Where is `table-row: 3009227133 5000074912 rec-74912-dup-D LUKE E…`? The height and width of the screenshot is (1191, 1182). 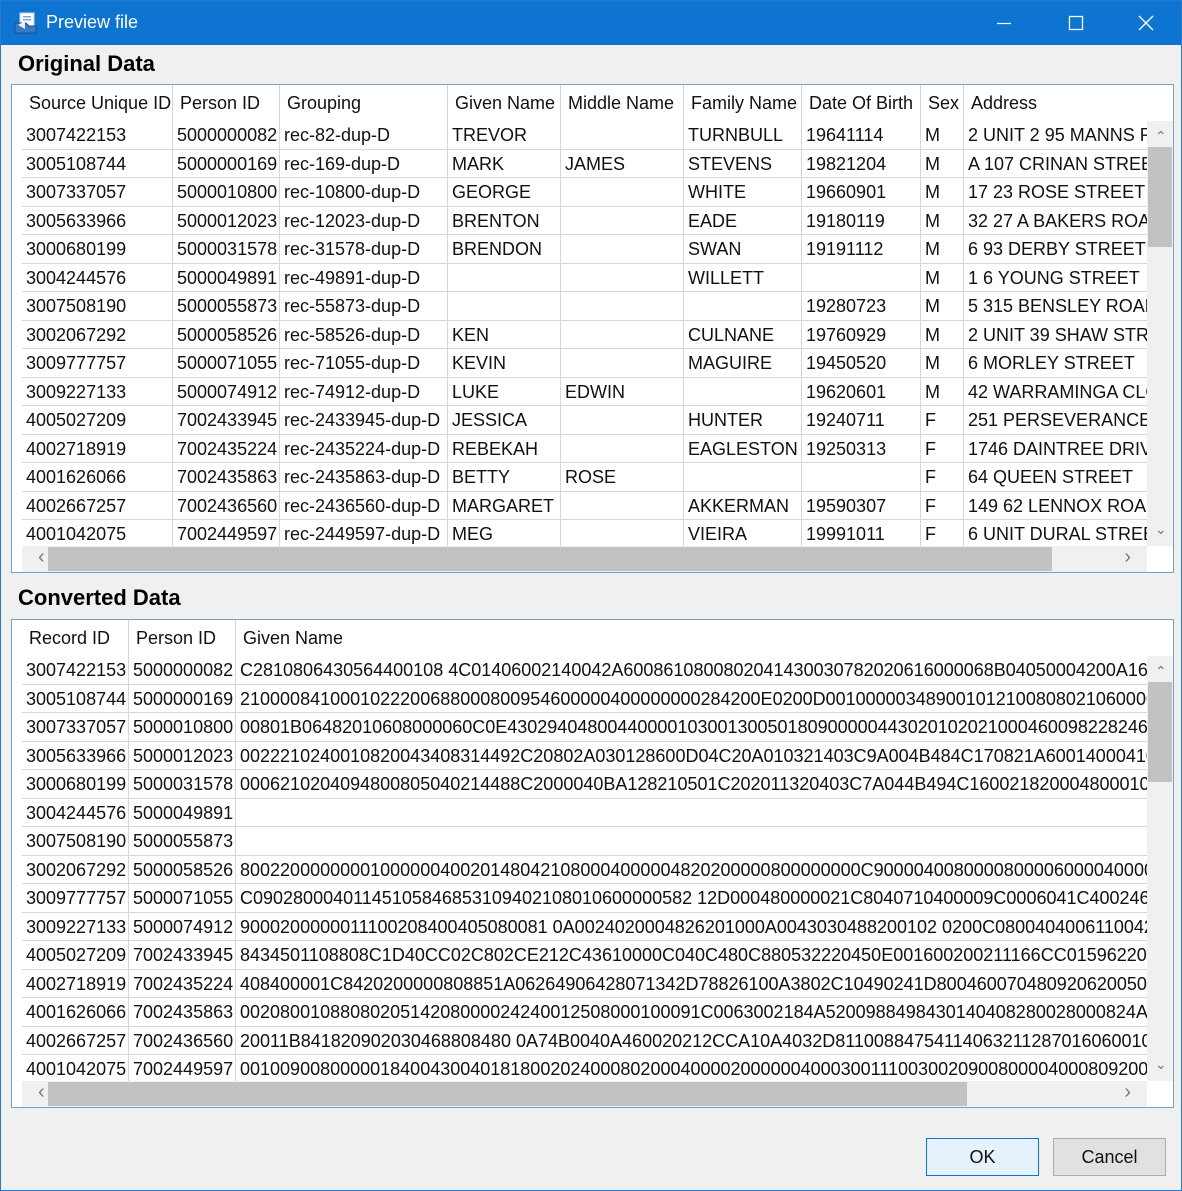 table-row: 3009227133 5000074912 rec-74912-dup-D LUKE E… is located at coordinates (590, 391).